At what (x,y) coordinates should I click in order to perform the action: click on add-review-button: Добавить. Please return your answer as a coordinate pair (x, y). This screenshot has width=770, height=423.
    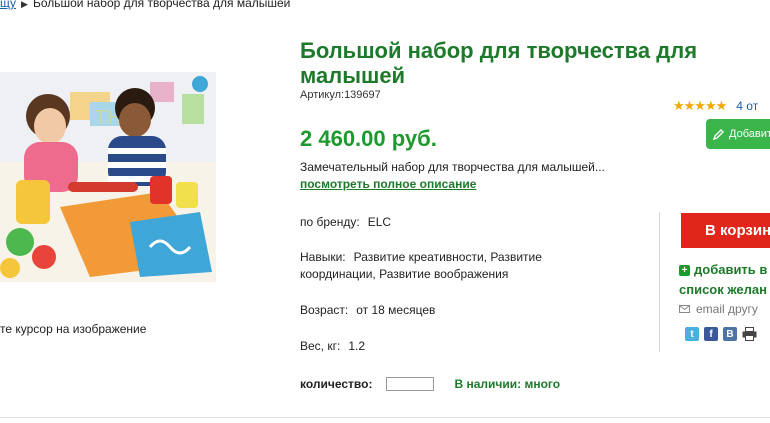
    Looking at the image, I should click on (738, 134).